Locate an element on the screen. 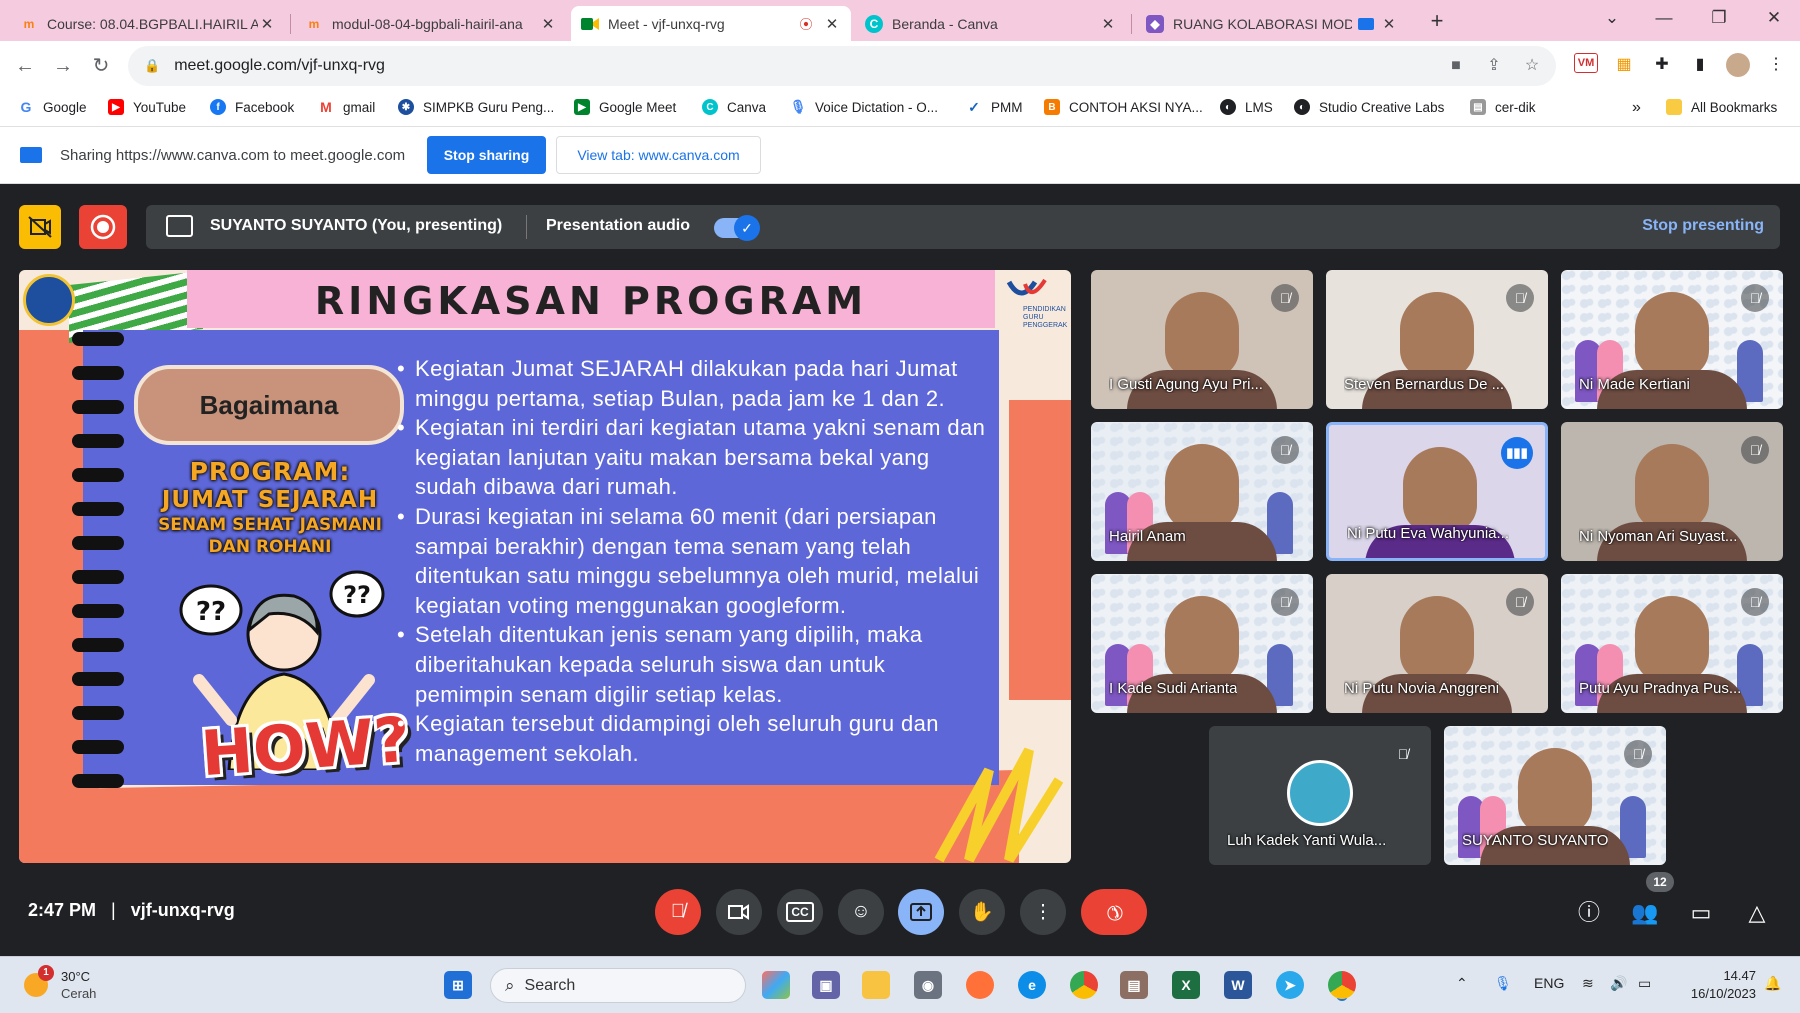 This screenshot has height=1013, width=1800. participant-tile: Hairil Anam 🎙̸ is located at coordinates (1202, 491).